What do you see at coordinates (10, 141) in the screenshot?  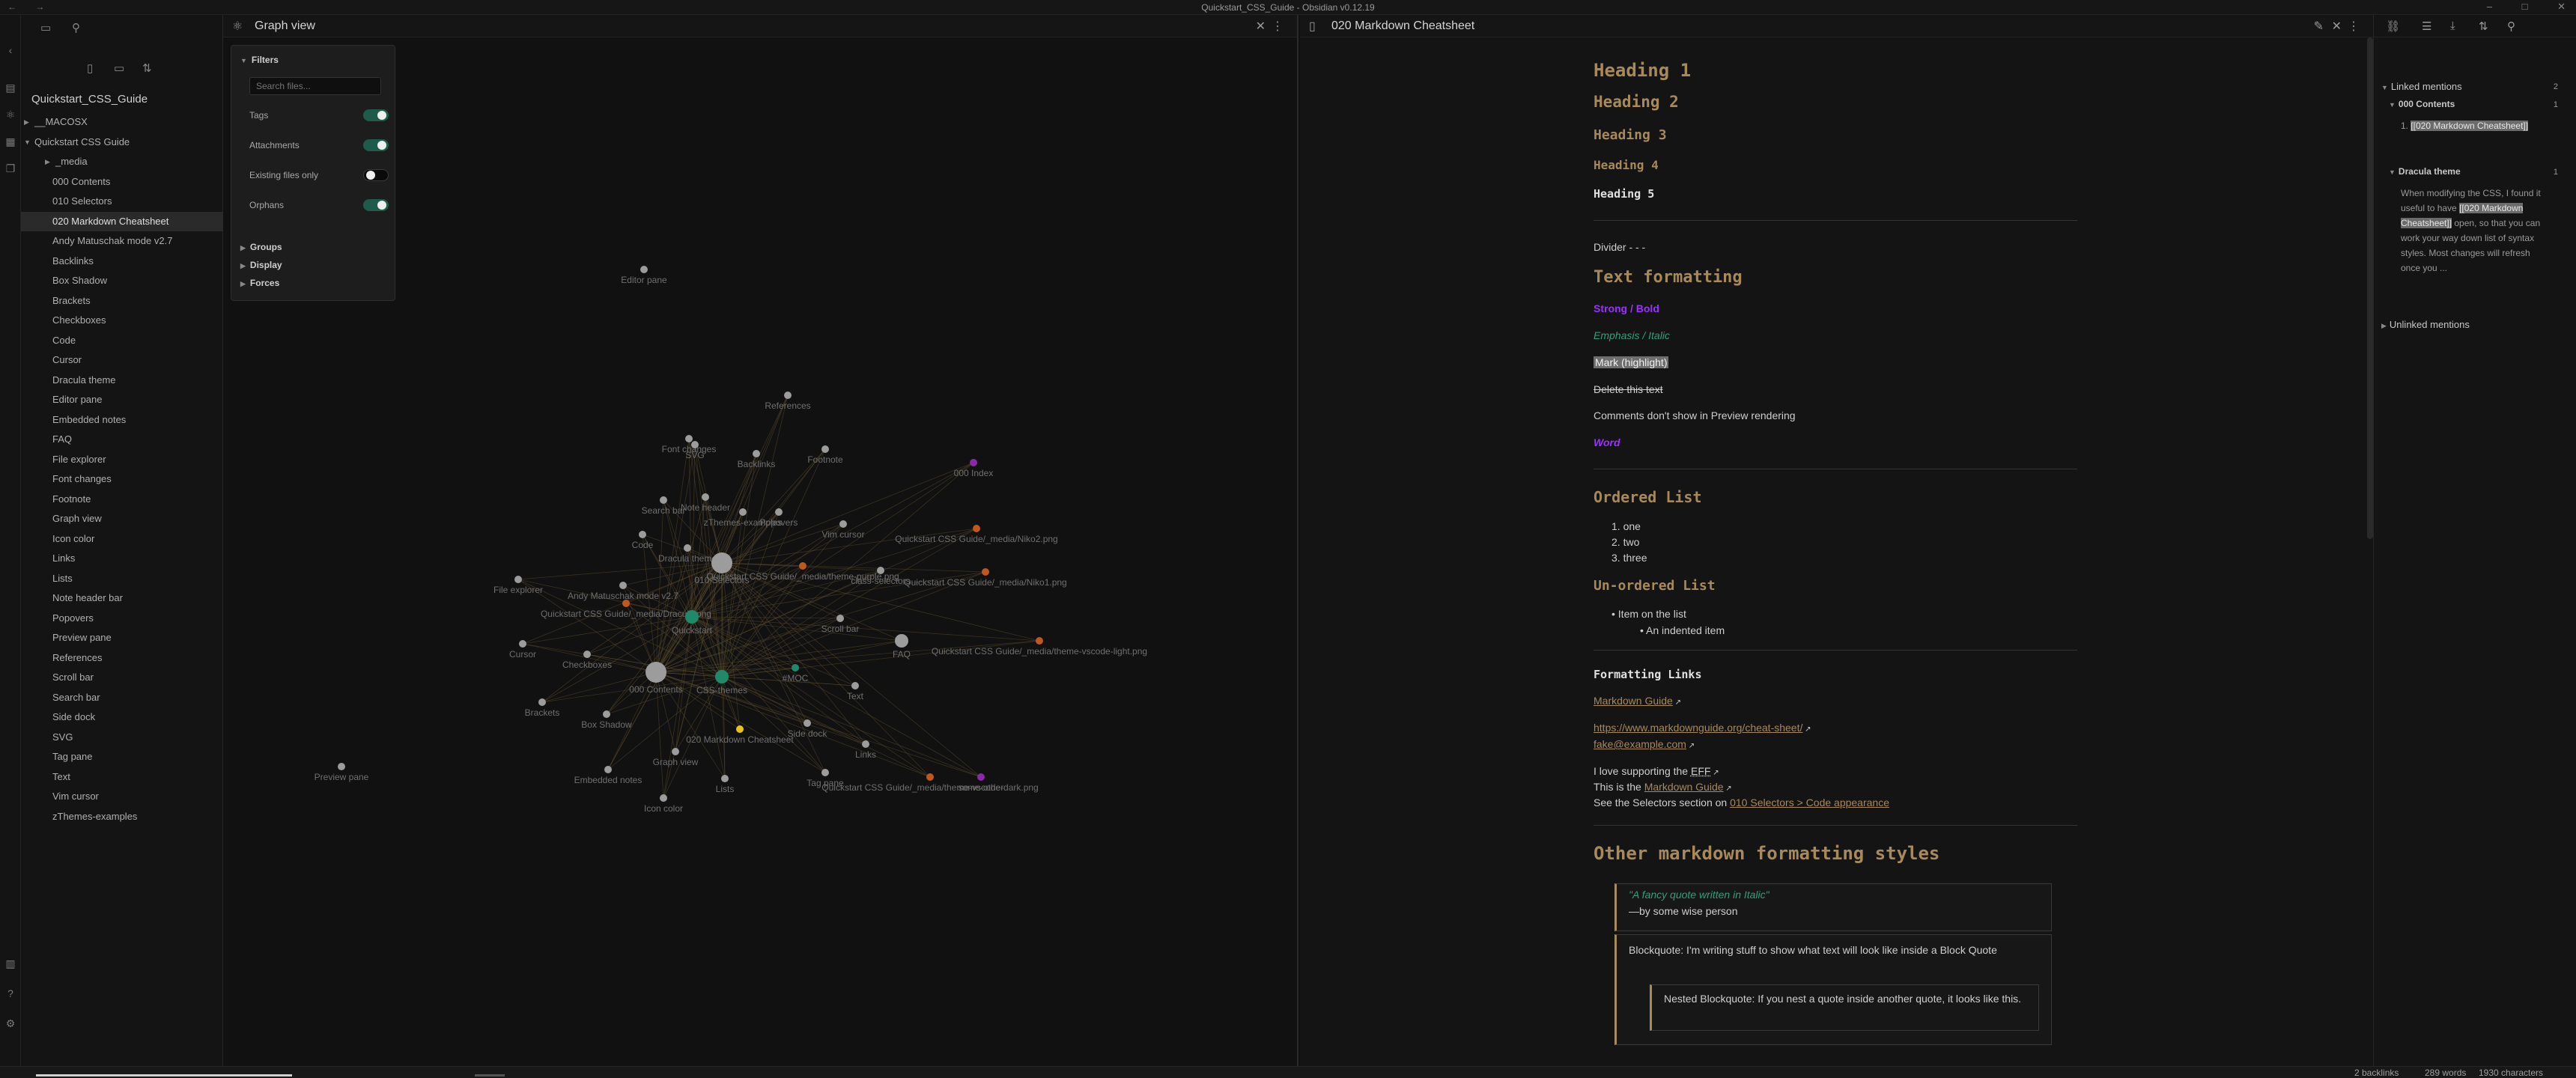 I see `calendar-icon: ▦` at bounding box center [10, 141].